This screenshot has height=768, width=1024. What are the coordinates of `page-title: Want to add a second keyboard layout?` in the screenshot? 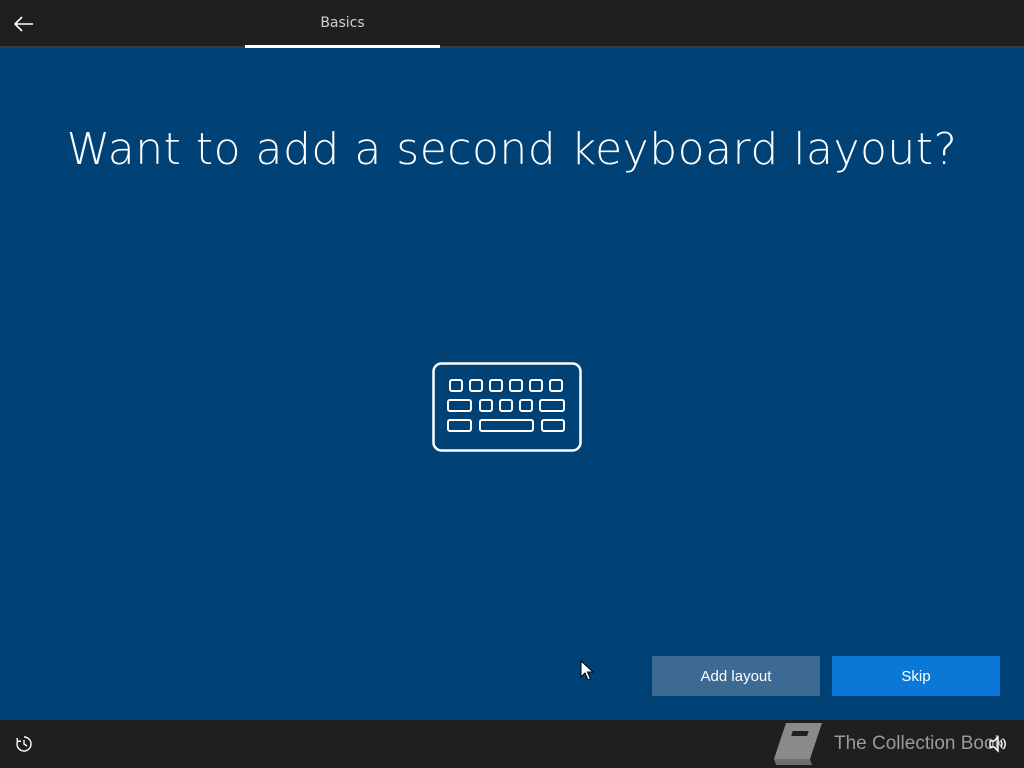 It's located at (512, 149).